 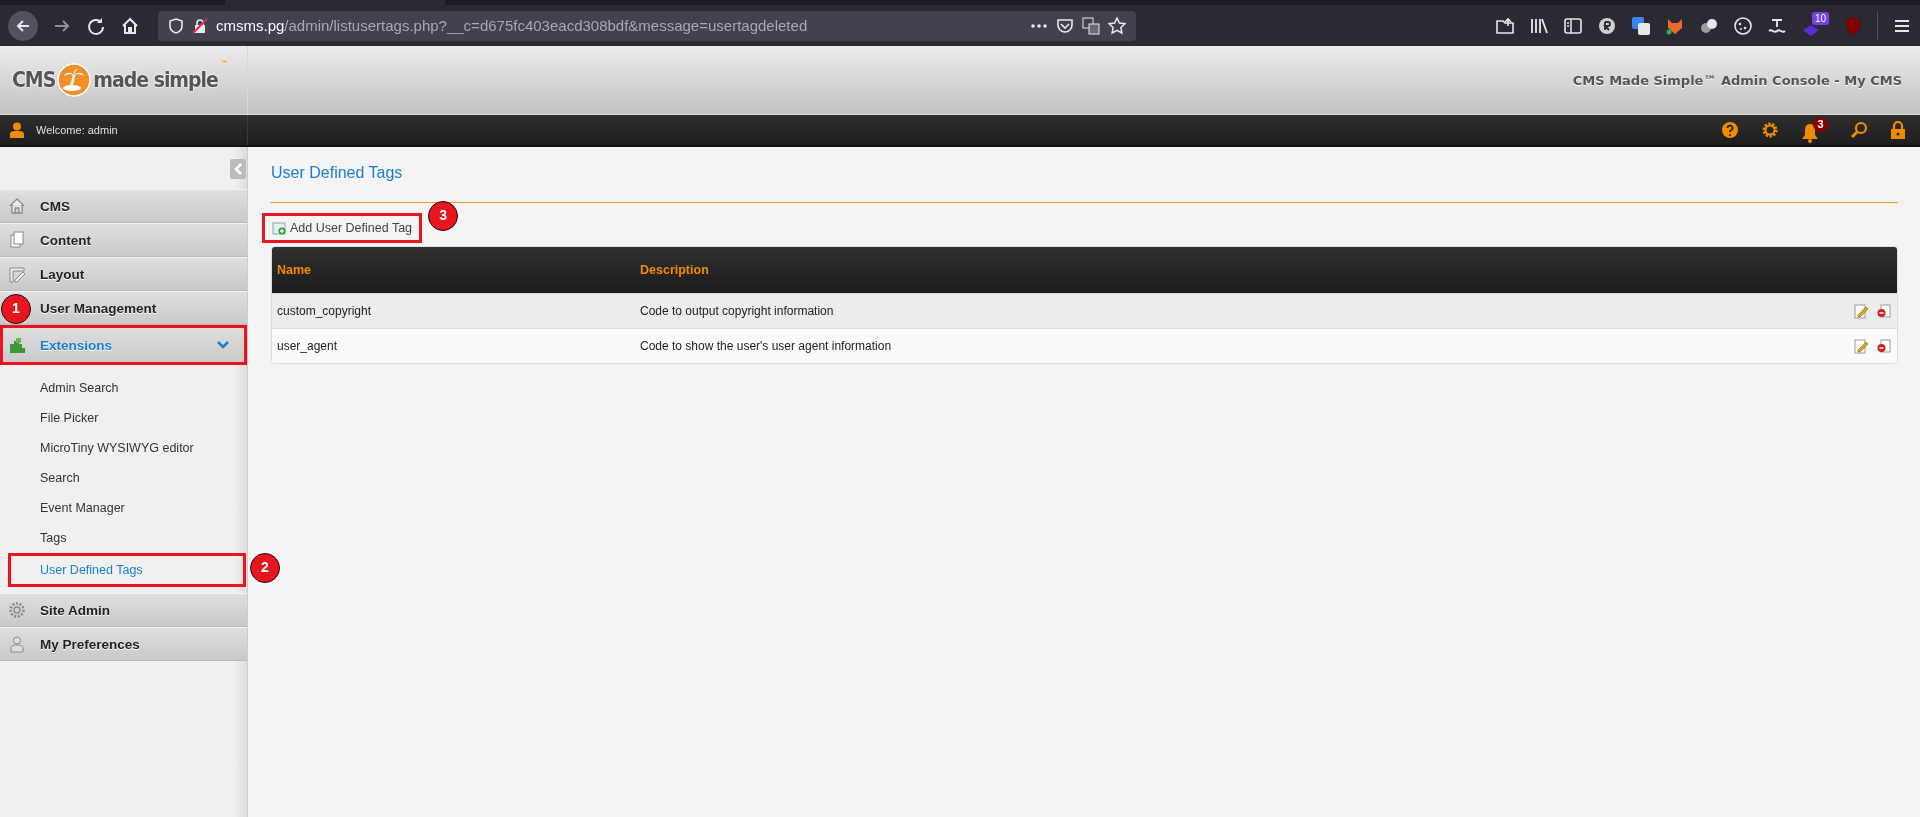 I want to click on gear-icon, so click(x=17, y=610).